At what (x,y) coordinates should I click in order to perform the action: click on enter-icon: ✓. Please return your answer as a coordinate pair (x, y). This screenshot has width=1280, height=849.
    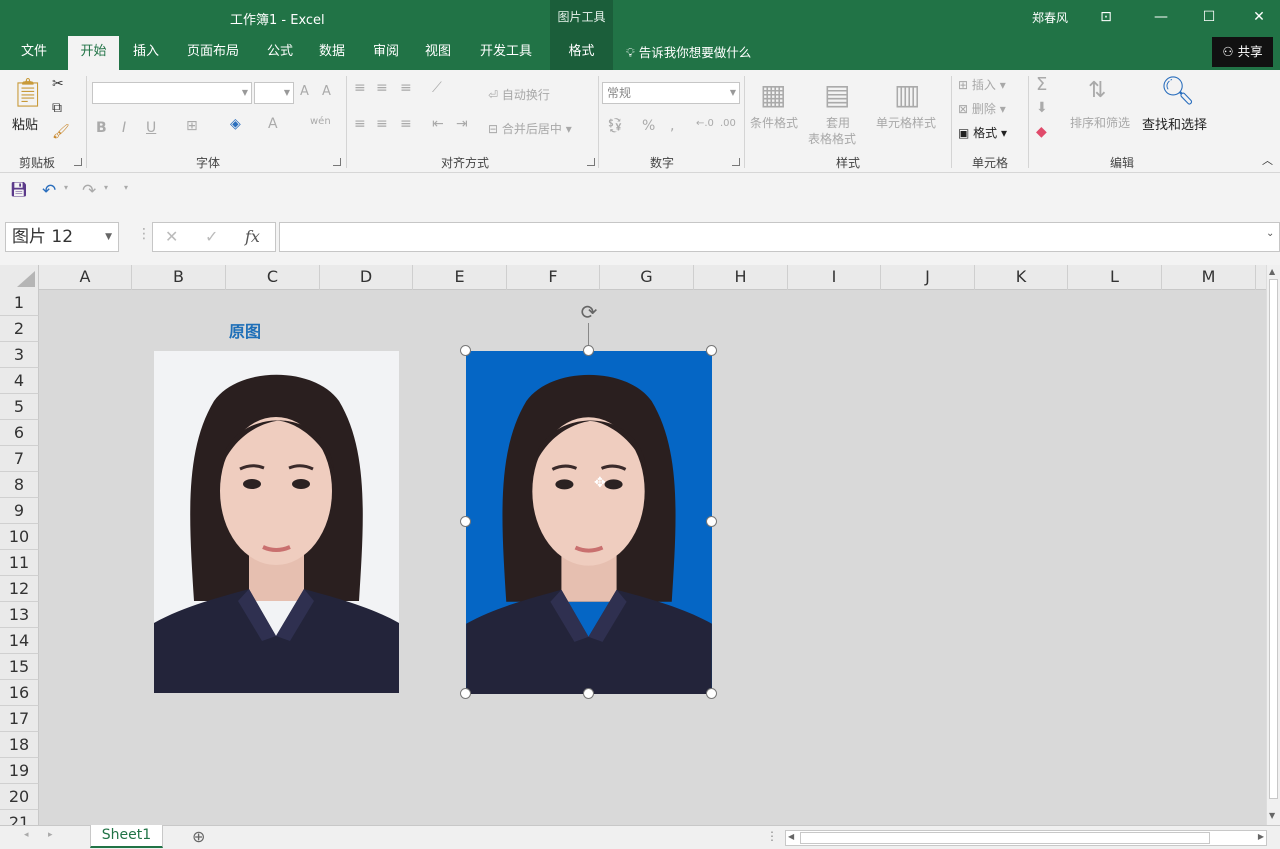
    Looking at the image, I should click on (211, 236).